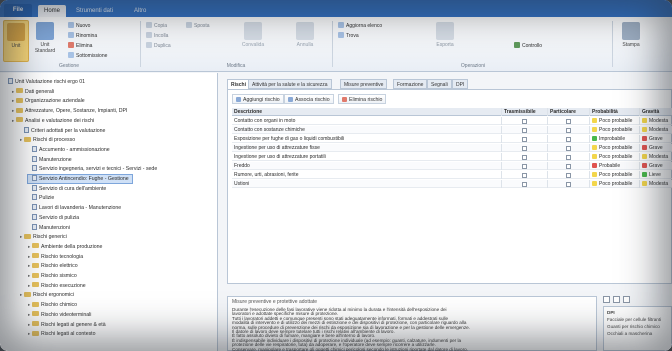 Image resolution: width=672 pixels, height=351 pixels. Describe the element at coordinates (80, 179) in the screenshot. I see `tree-node: Servizio Antincendio: Fughe - Gestione` at that location.